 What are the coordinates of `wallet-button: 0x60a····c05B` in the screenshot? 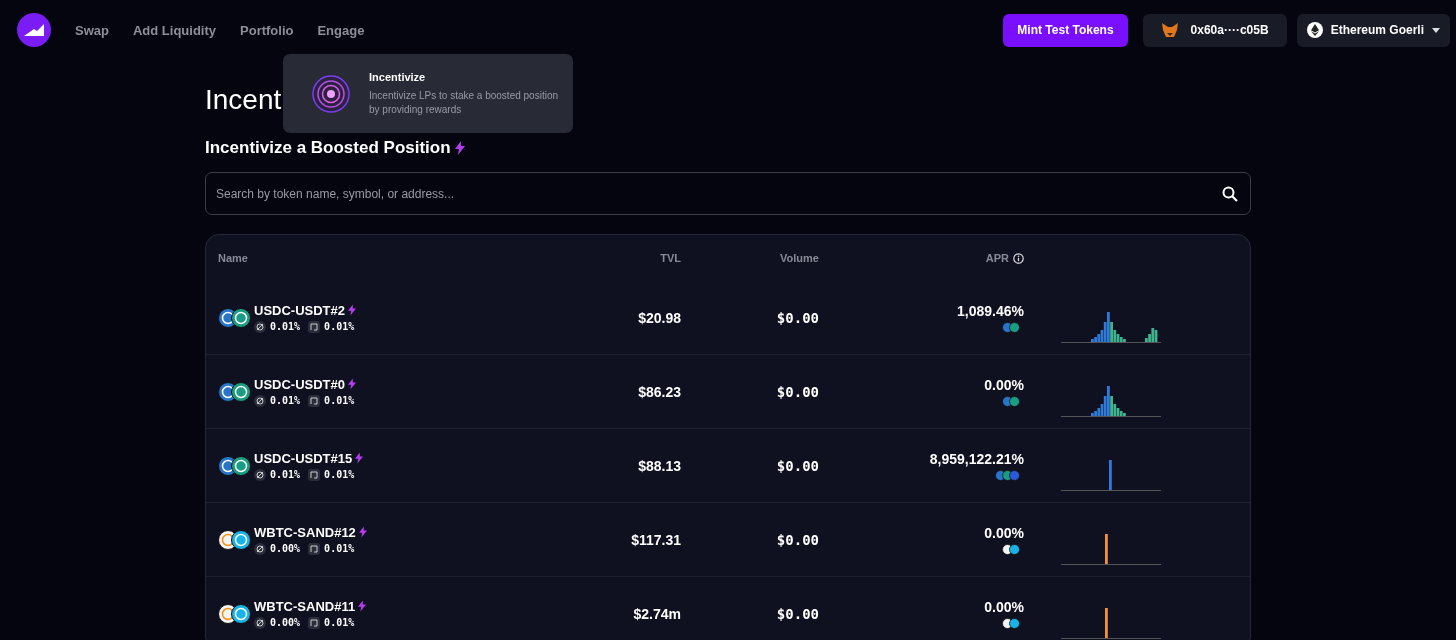 It's located at (1214, 30).